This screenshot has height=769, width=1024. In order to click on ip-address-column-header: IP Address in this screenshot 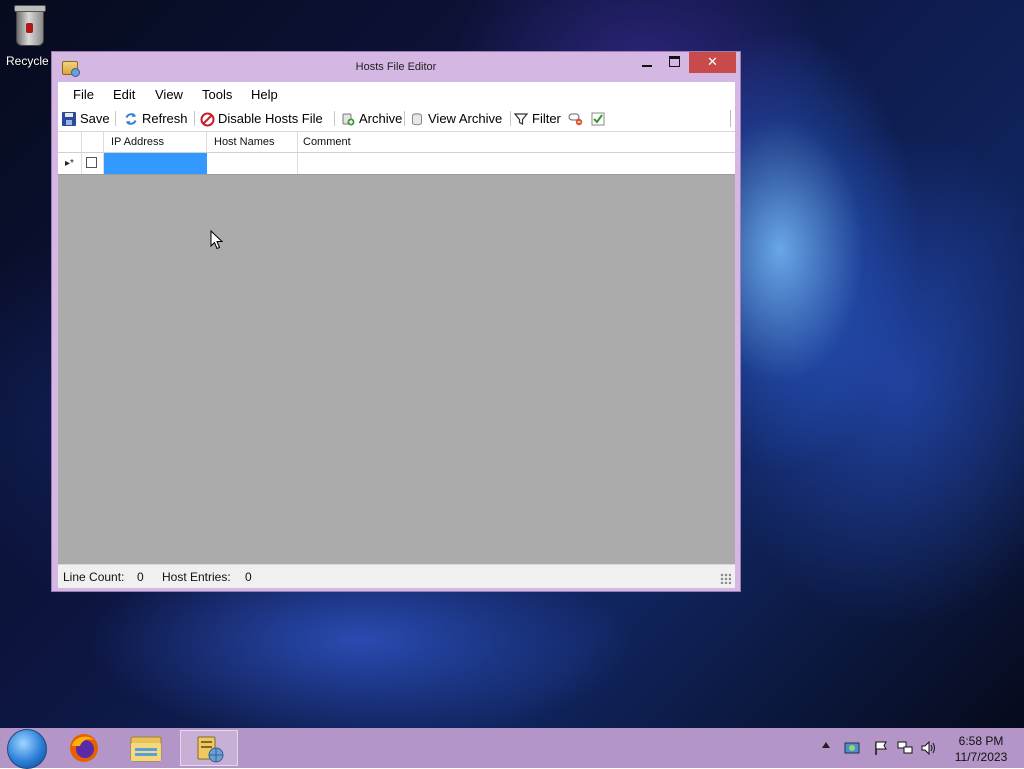, I will do `click(156, 142)`.